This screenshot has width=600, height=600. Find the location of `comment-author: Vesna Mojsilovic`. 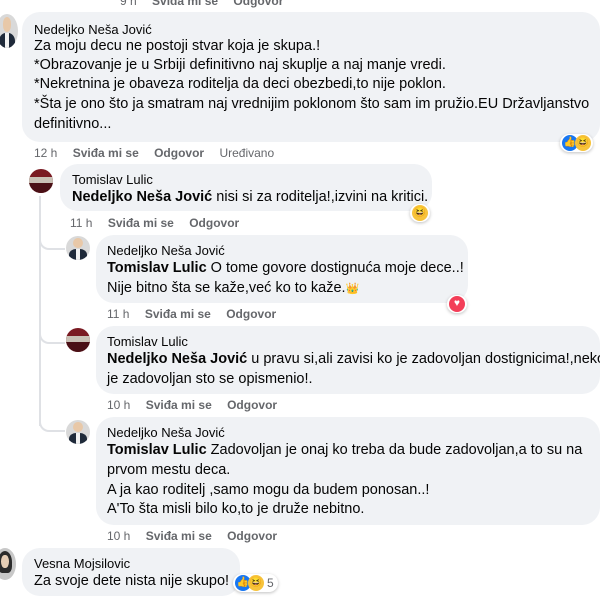

comment-author: Vesna Mojsilovic is located at coordinates (82, 563).